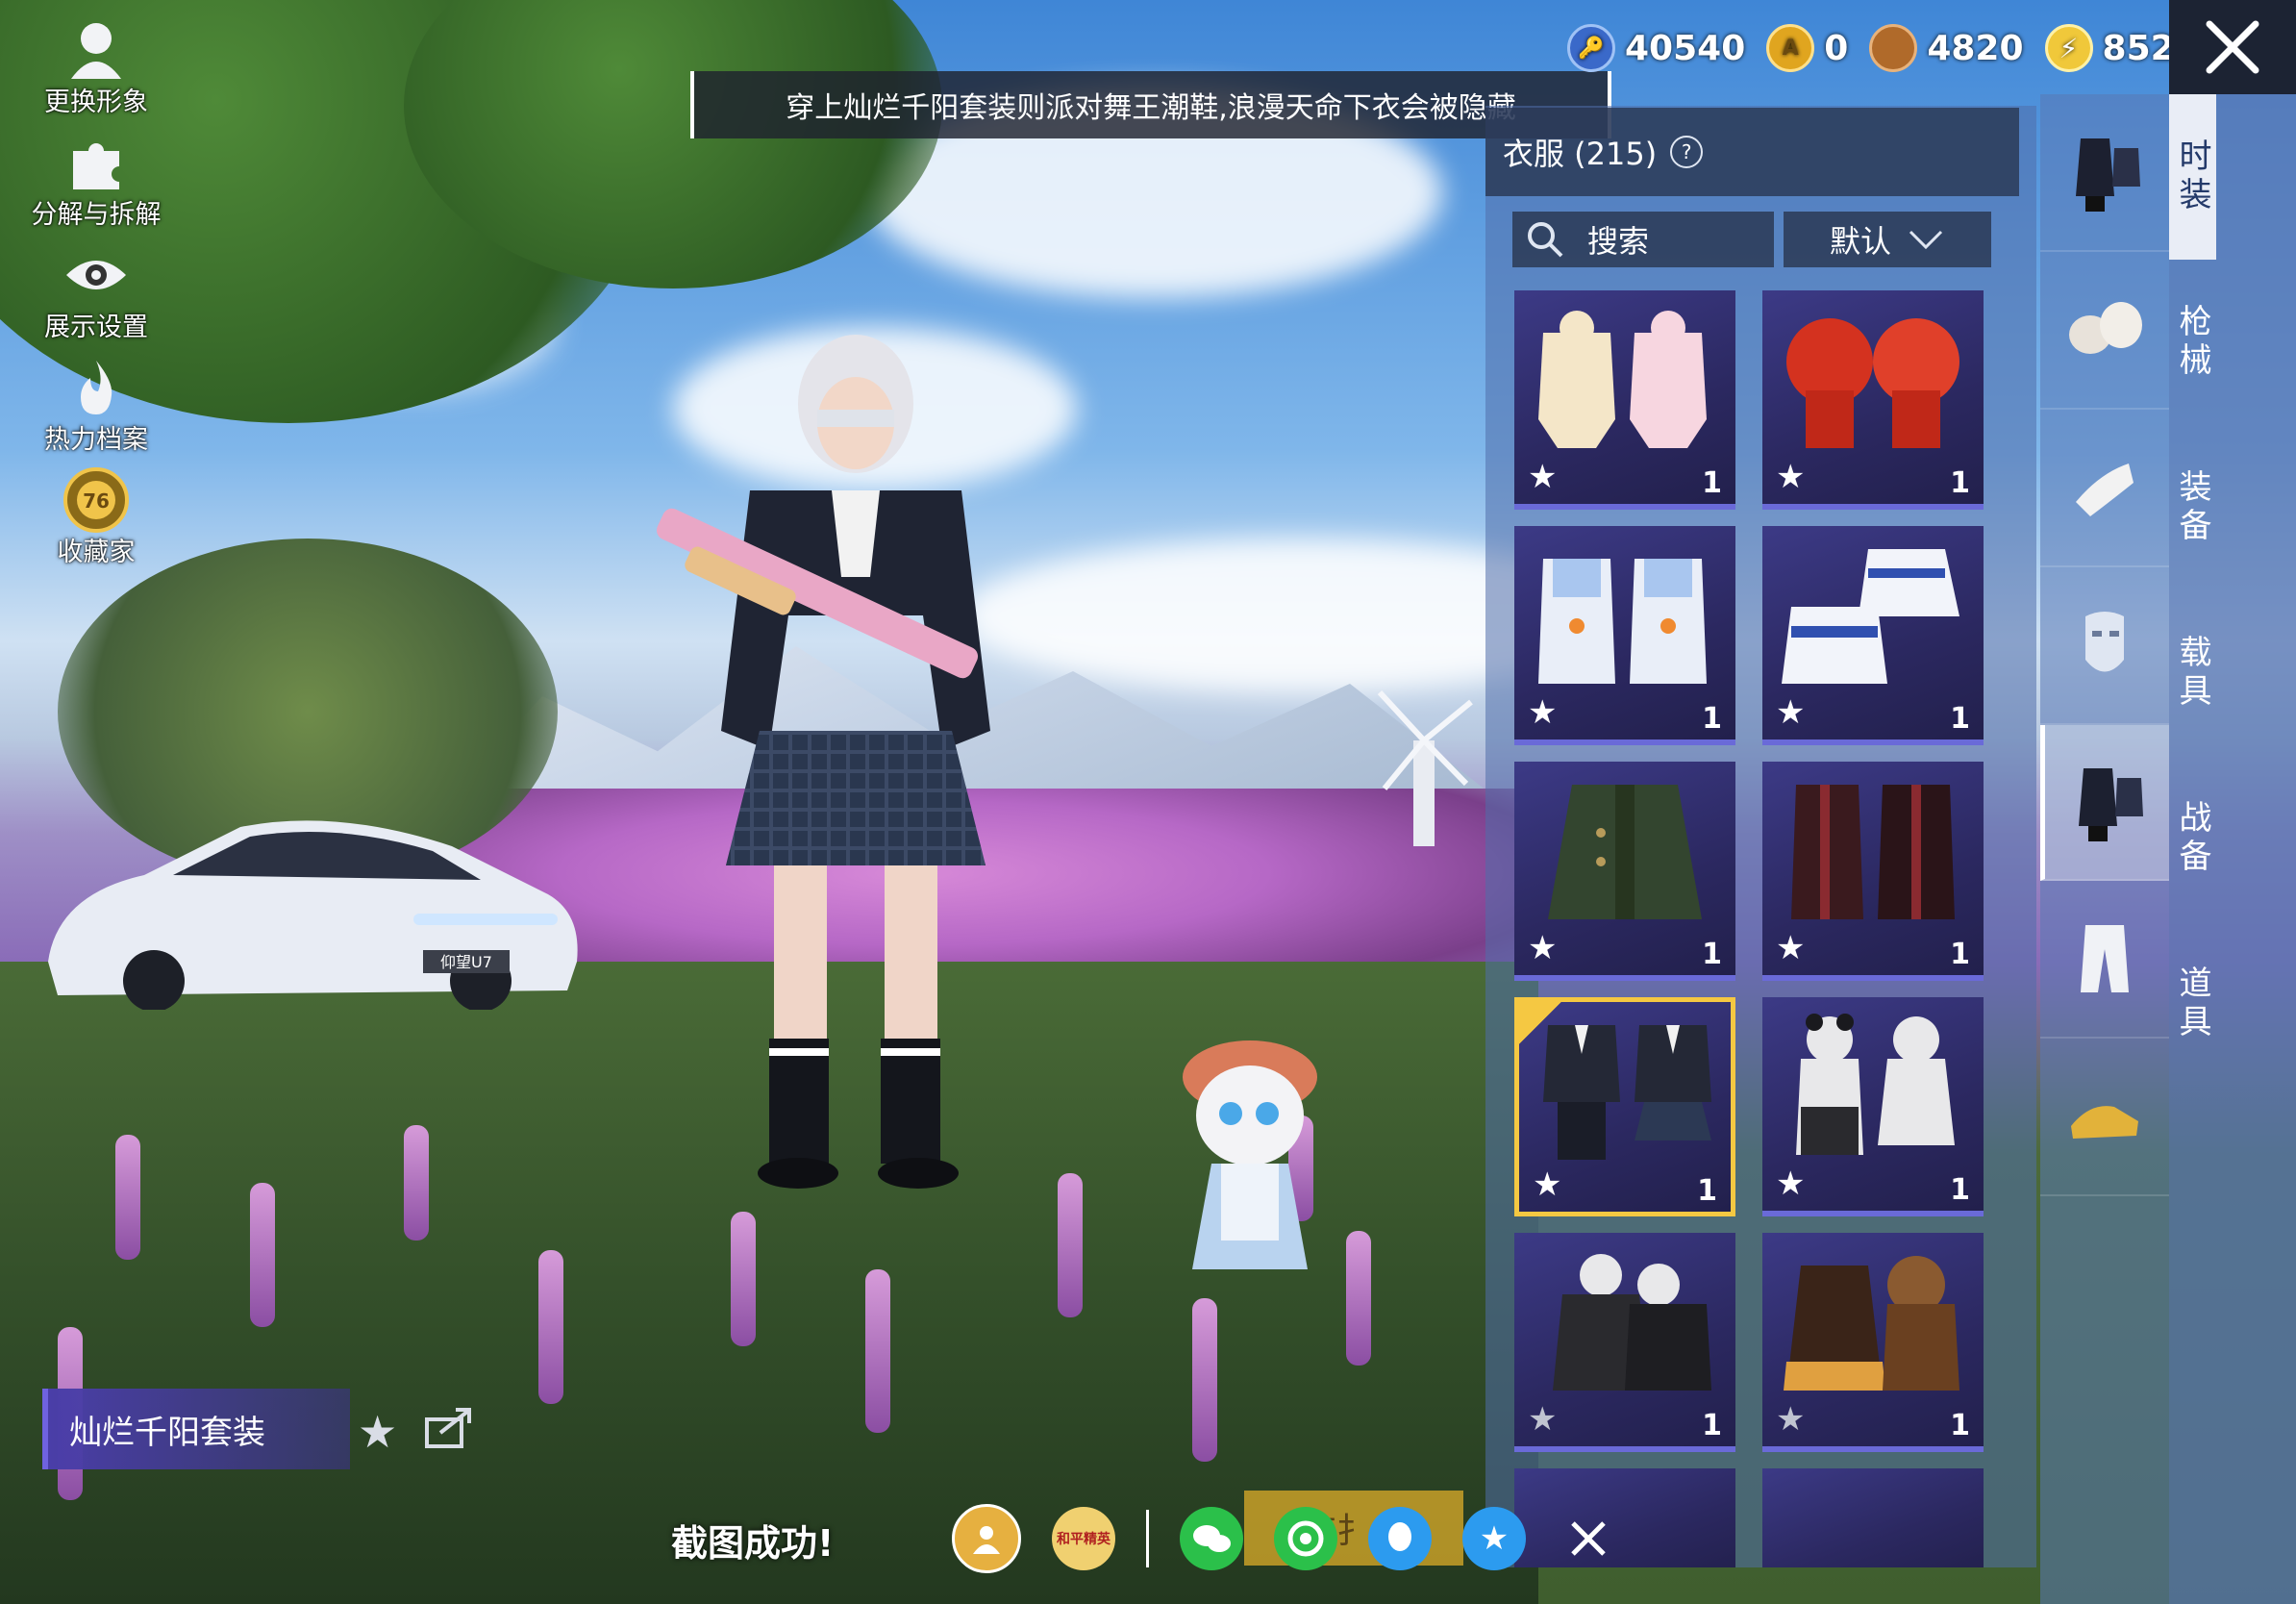  I want to click on change-avatar-button: 更换形象, so click(96, 68).